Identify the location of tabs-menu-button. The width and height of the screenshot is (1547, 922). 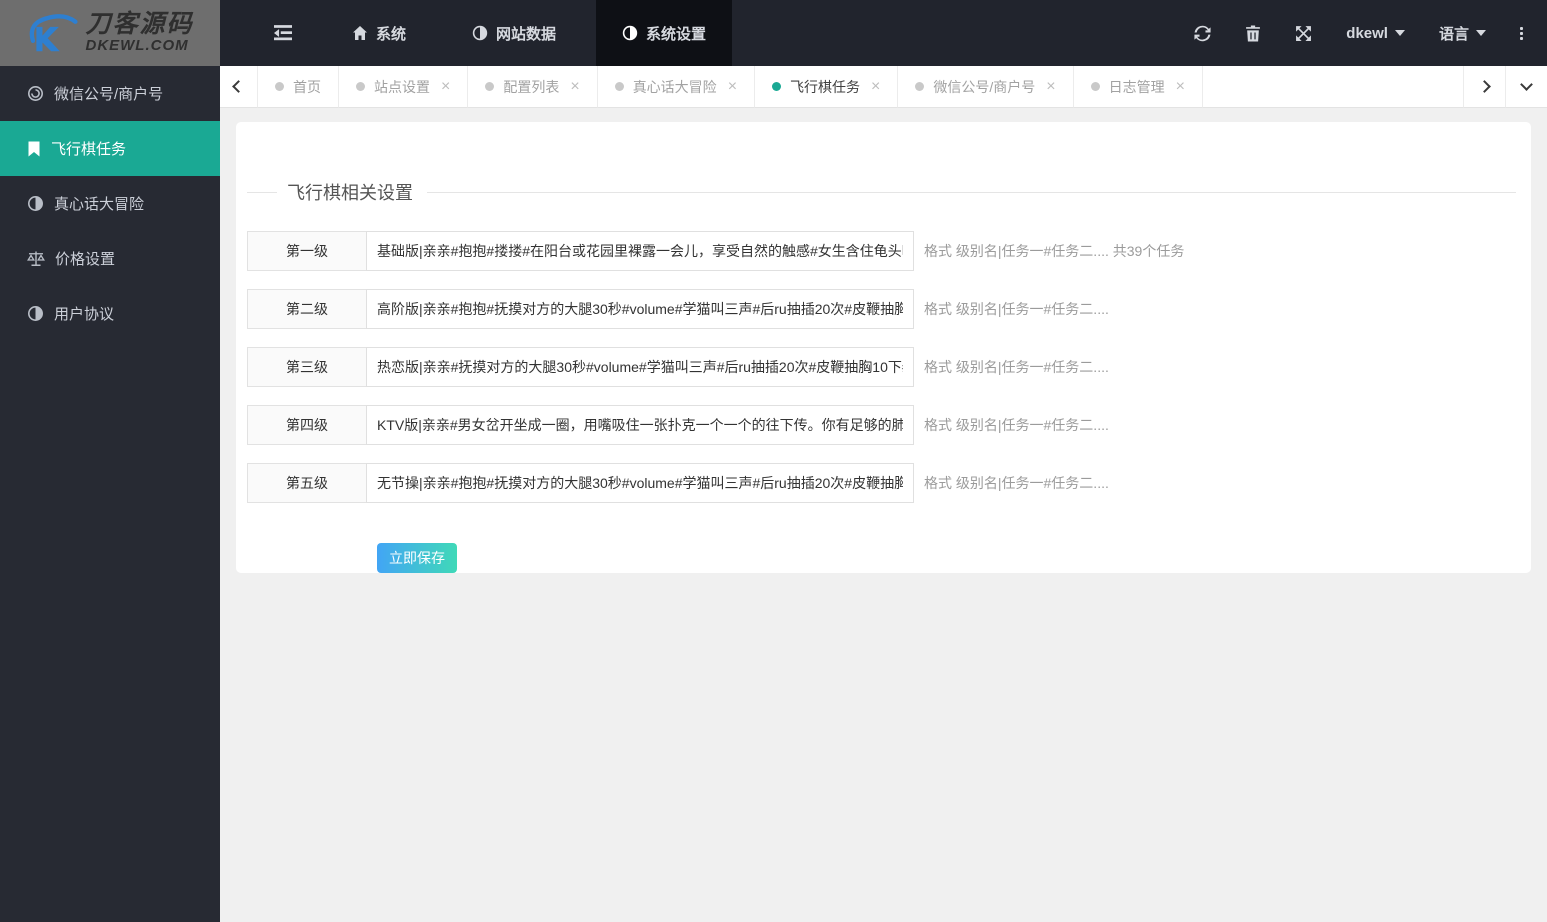
(1526, 87).